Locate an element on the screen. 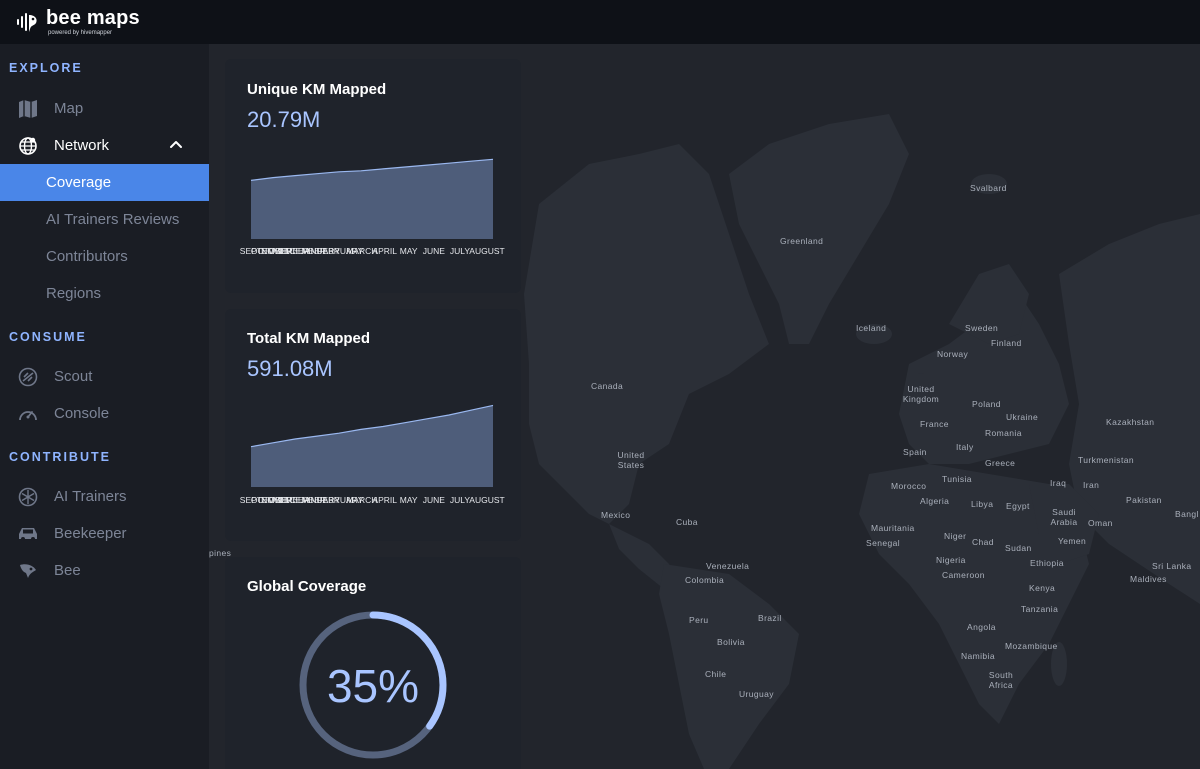 The width and height of the screenshot is (1200, 769). map-label-canada: Canada is located at coordinates (607, 386).